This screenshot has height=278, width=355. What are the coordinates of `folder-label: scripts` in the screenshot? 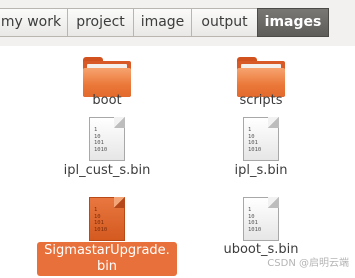 It's located at (261, 100).